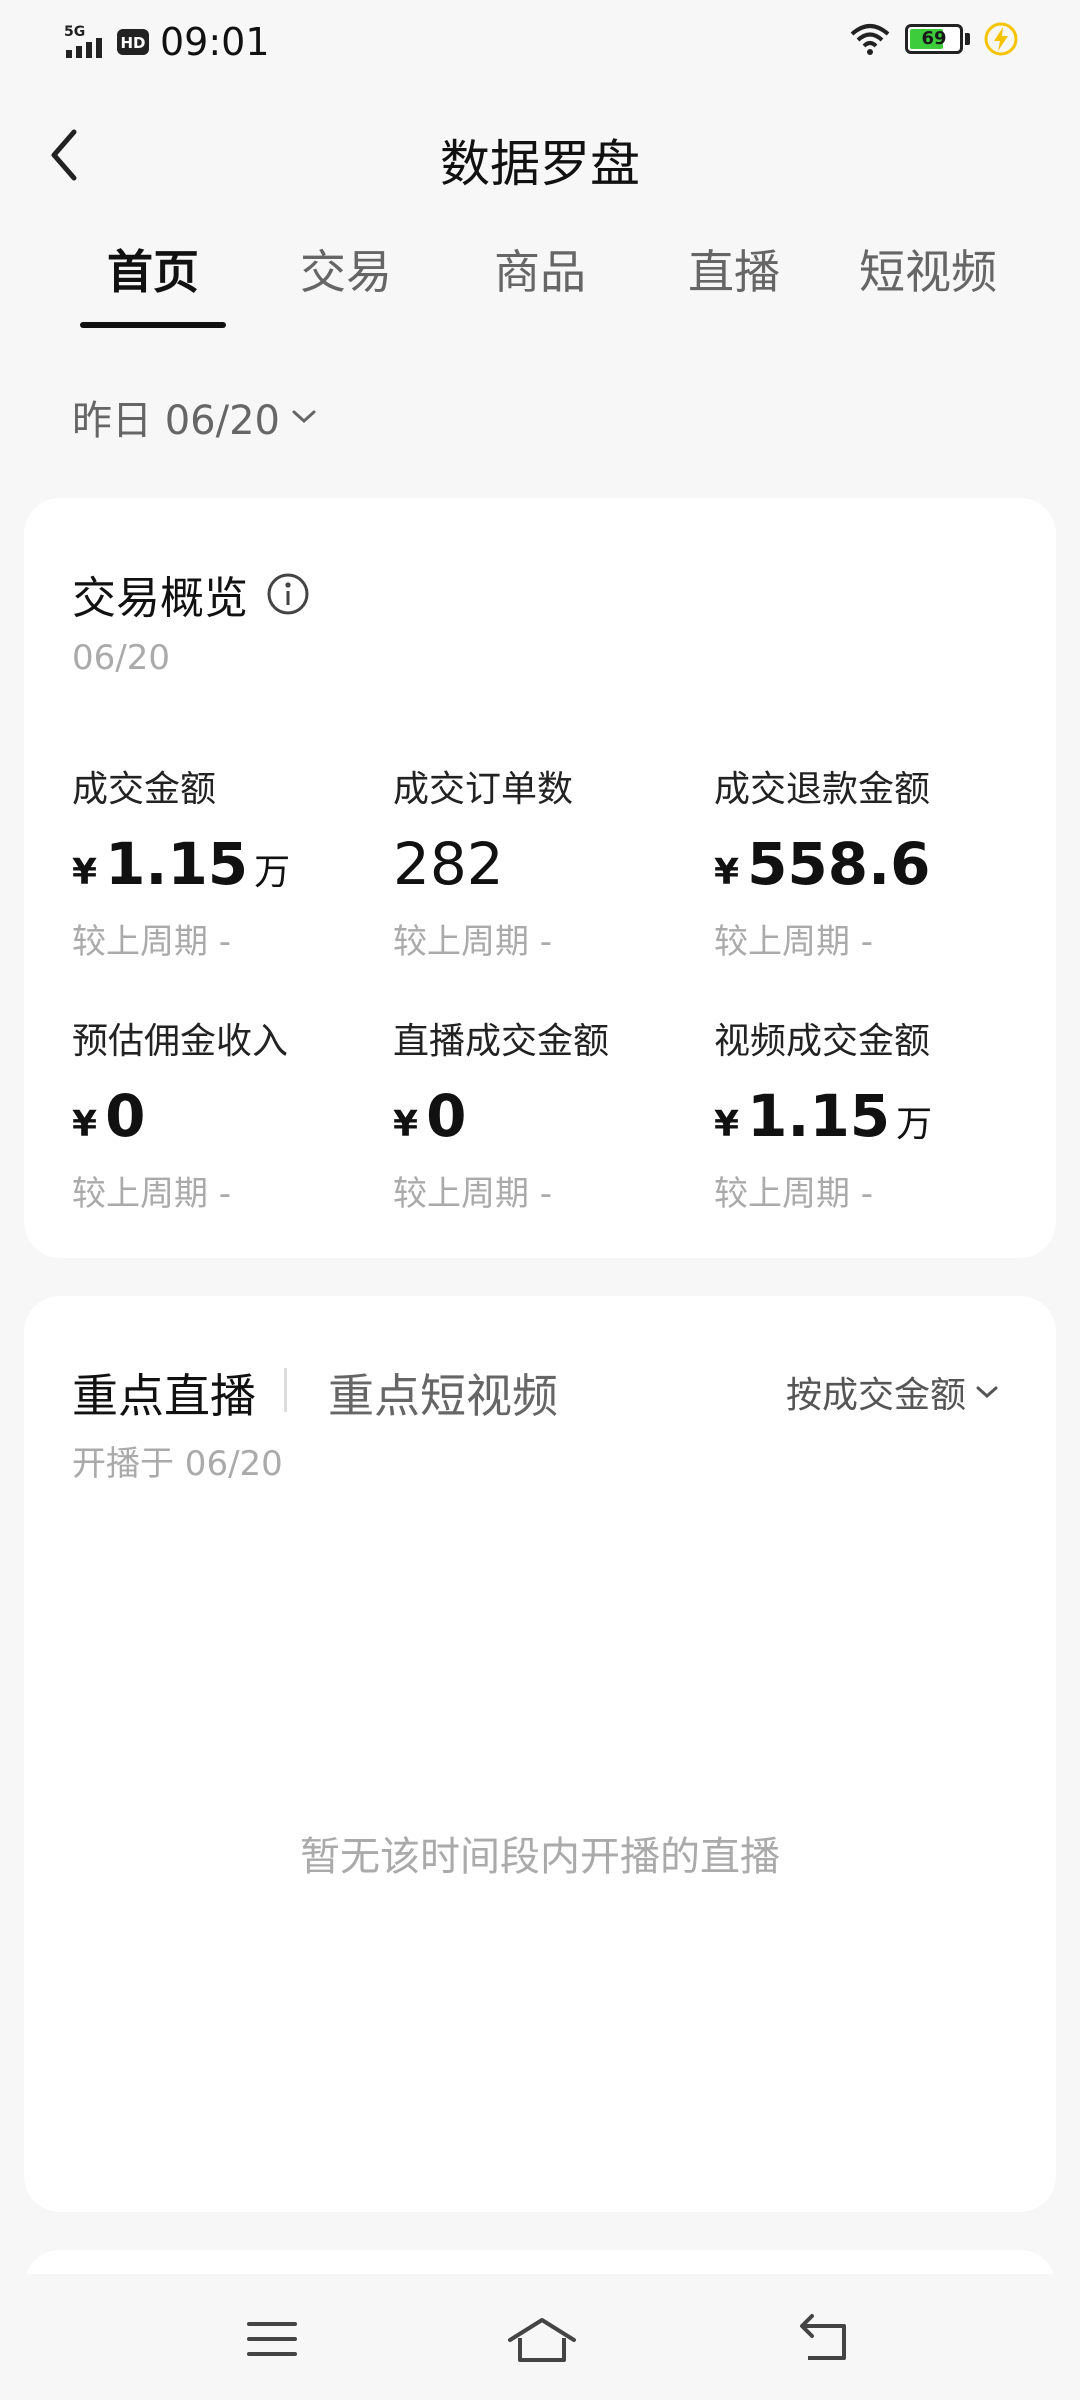  I want to click on overview-date: 06/20, so click(121, 658).